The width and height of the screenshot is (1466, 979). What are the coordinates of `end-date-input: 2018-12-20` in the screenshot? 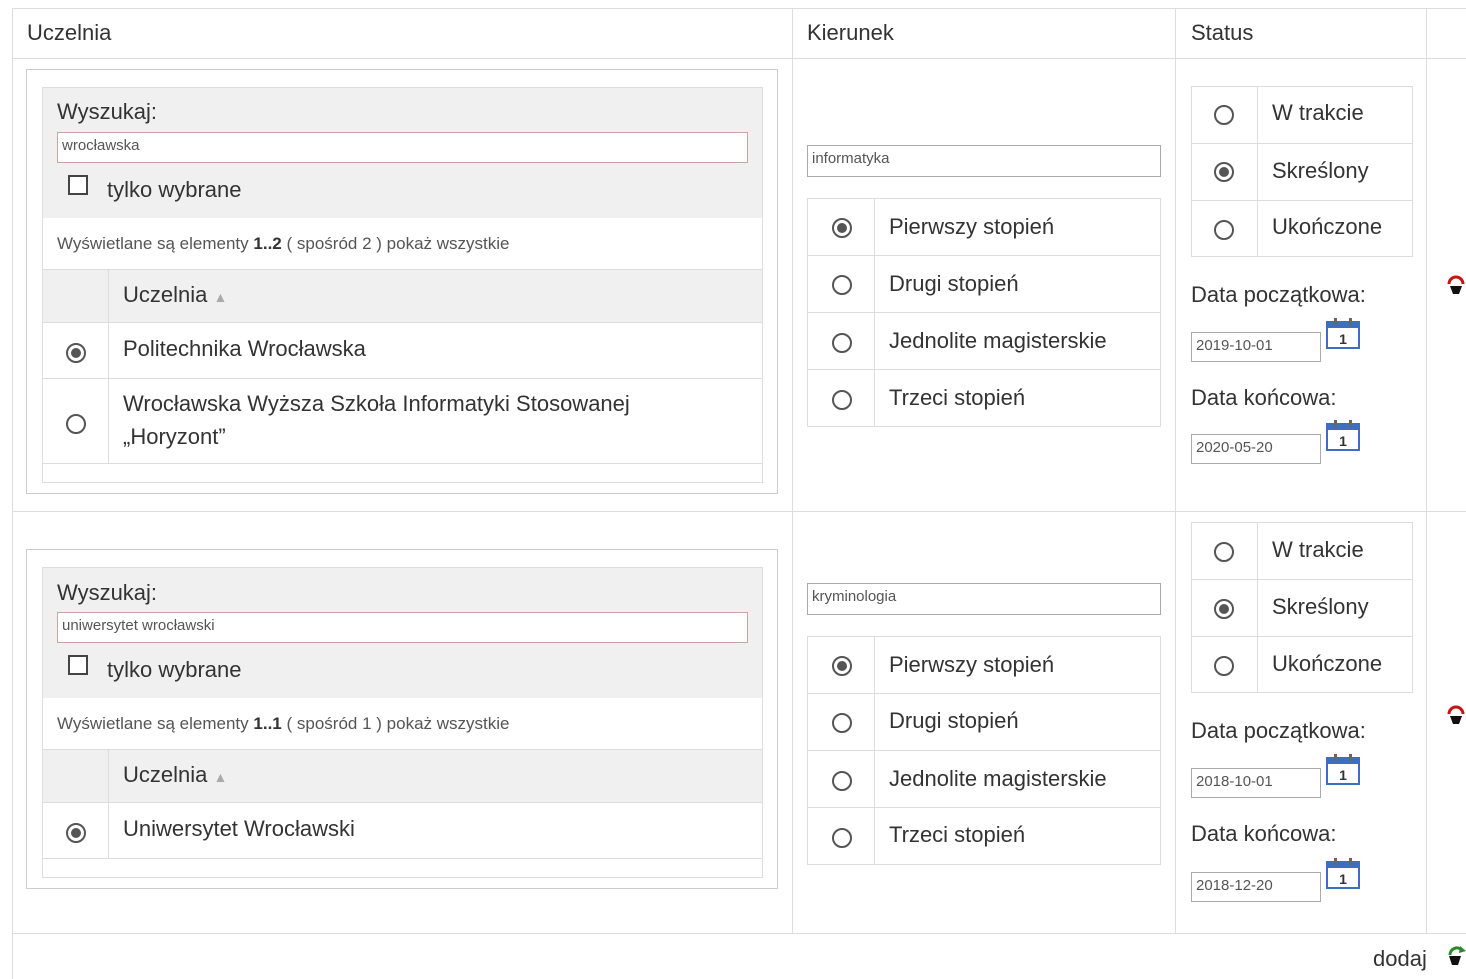 It's located at (1256, 887).